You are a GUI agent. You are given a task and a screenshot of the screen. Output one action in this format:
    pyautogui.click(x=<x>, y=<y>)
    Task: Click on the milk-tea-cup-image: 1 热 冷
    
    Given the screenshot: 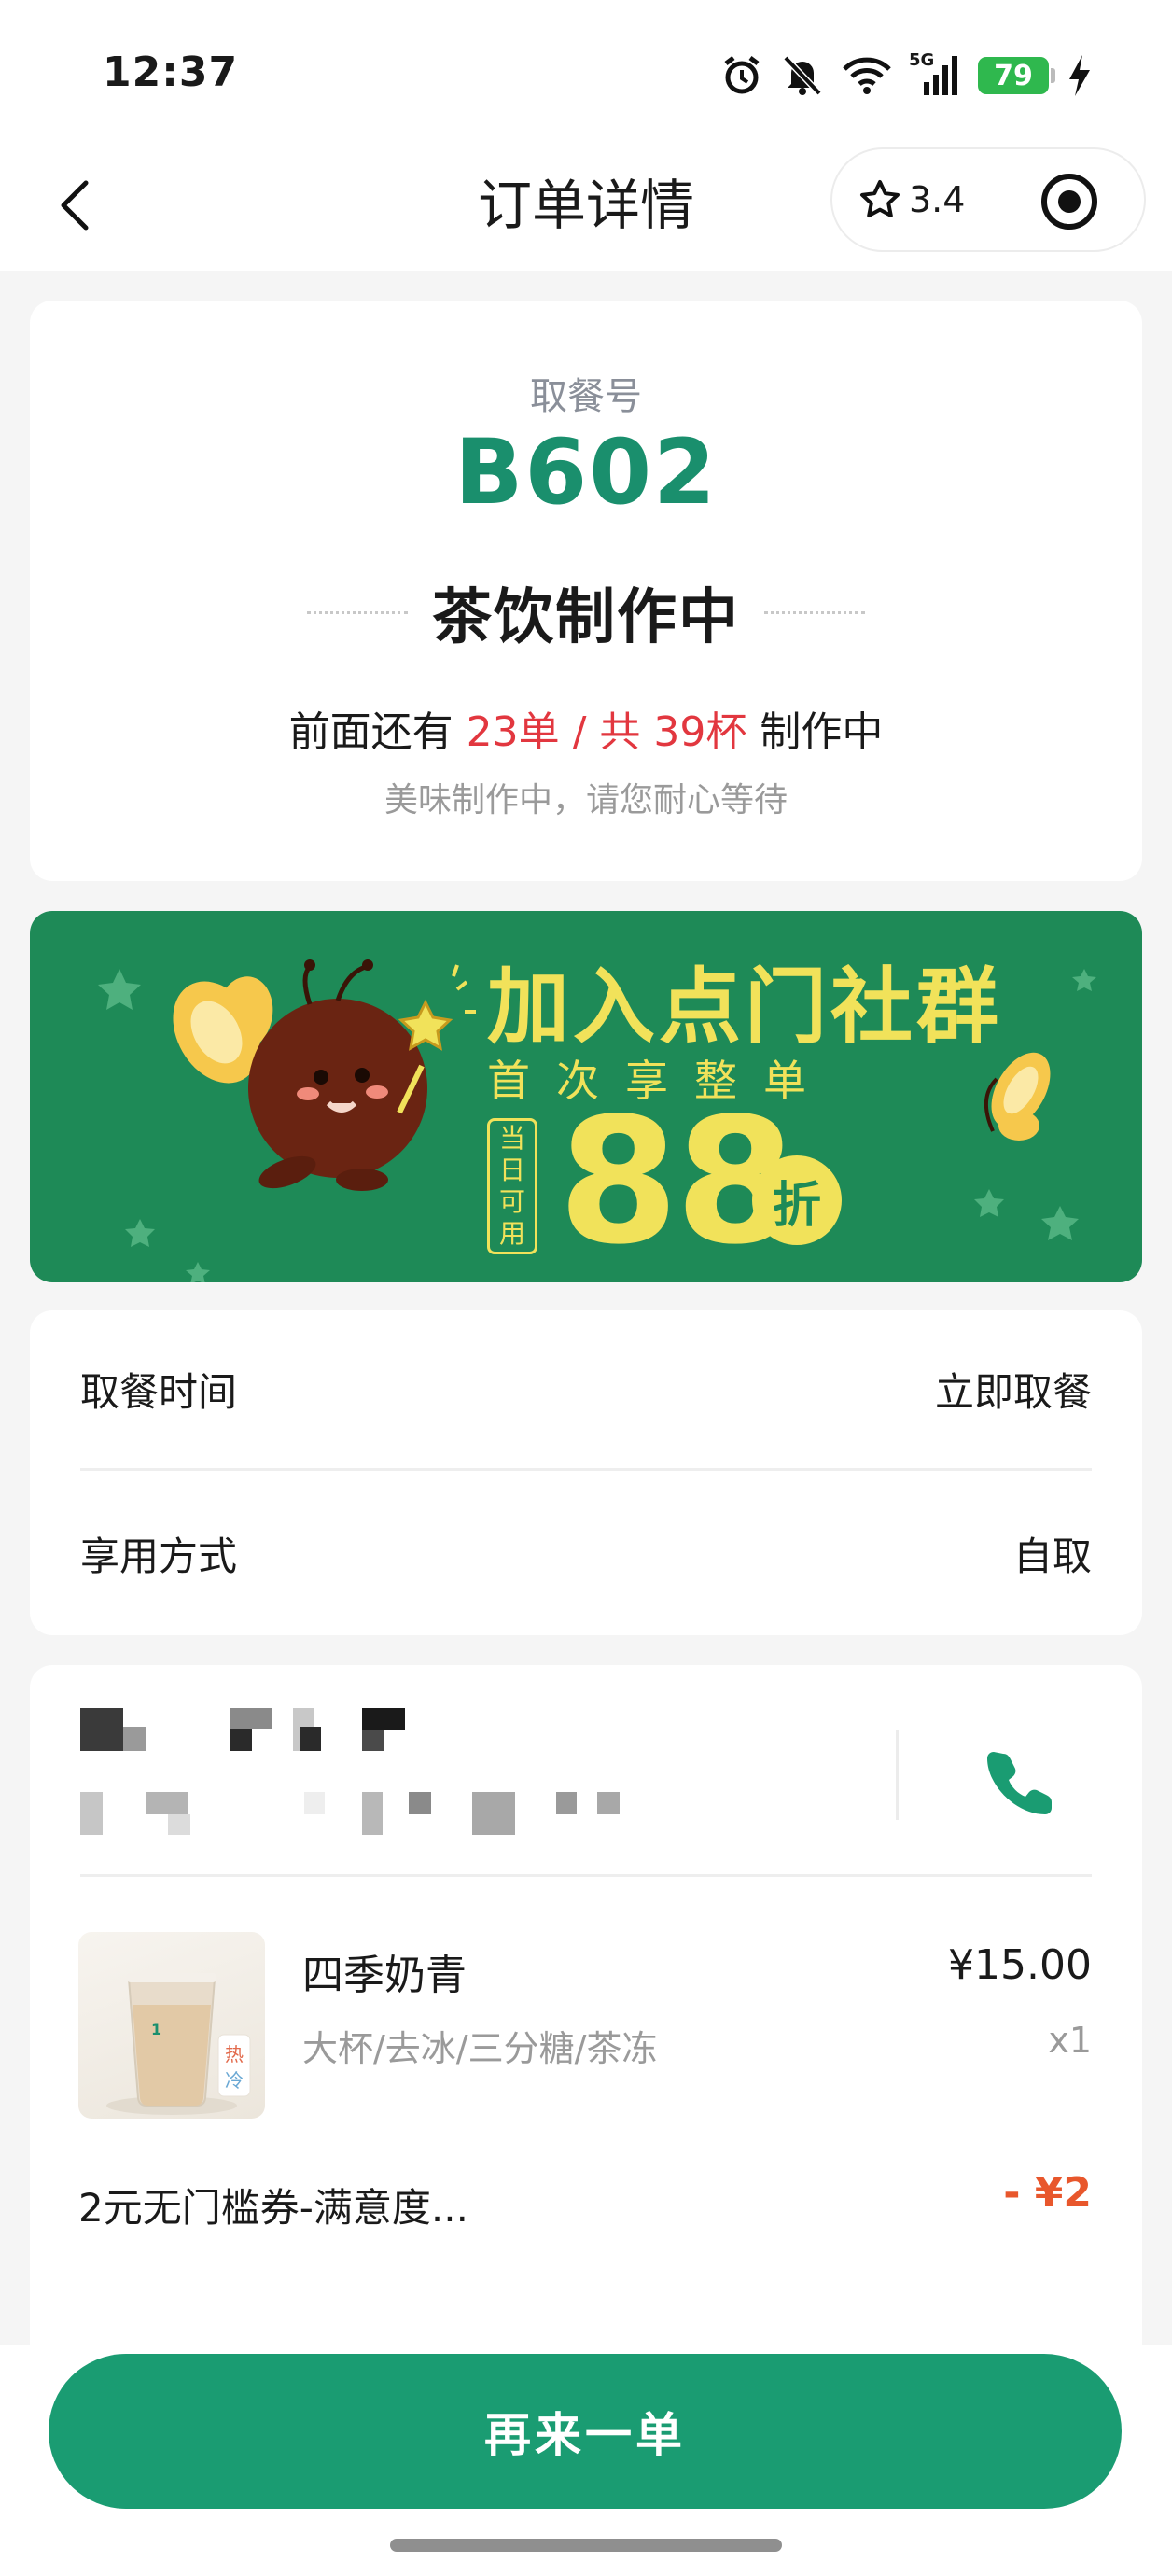 What is the action you would take?
    pyautogui.click(x=178, y=2044)
    